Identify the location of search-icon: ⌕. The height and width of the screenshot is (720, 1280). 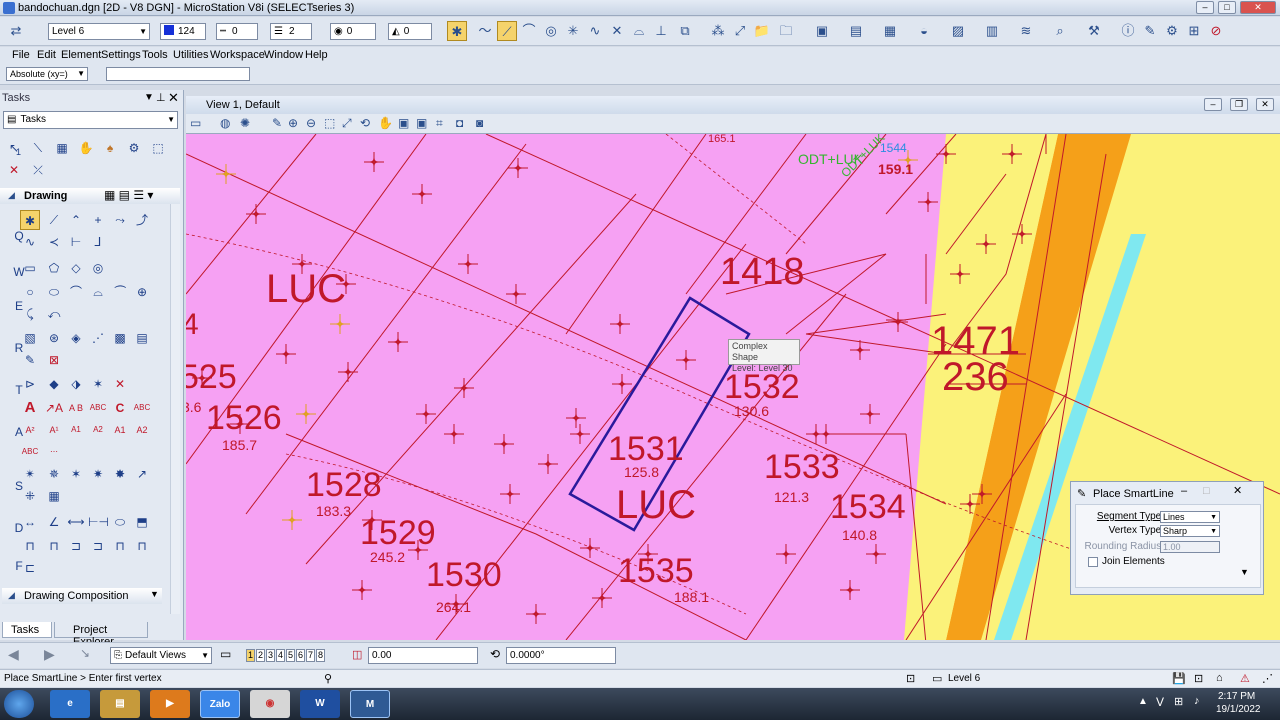
(1060, 31).